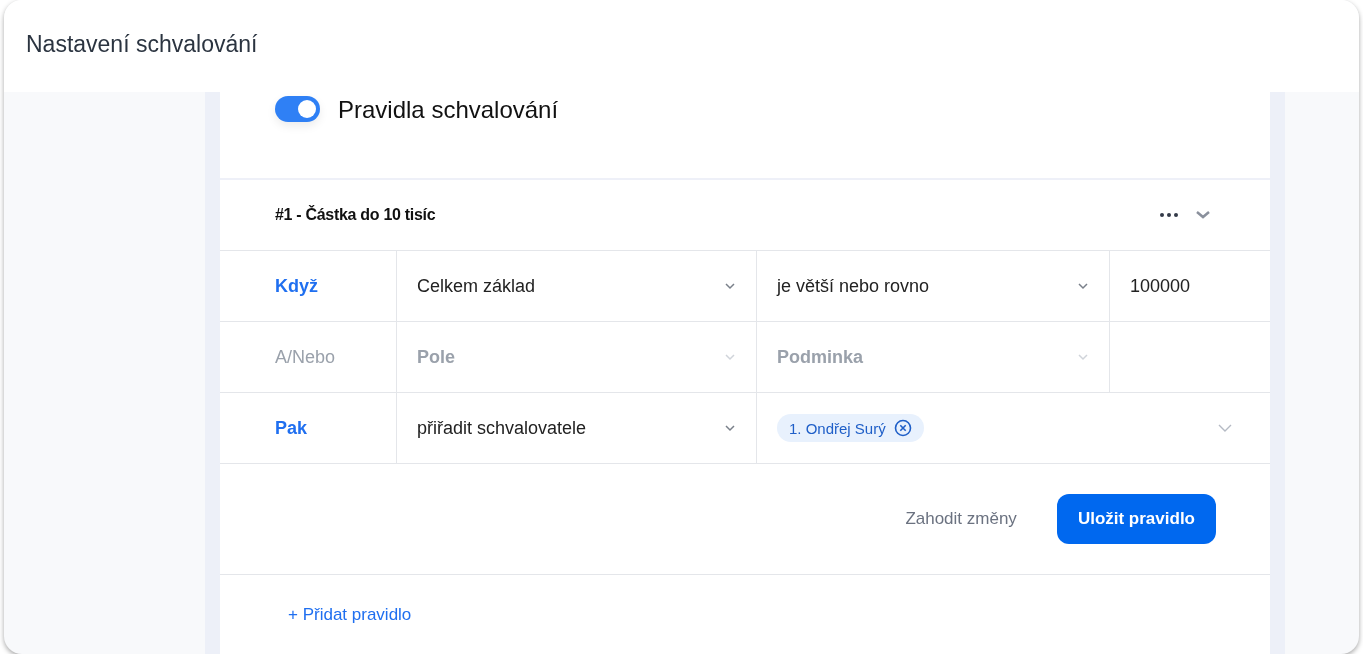  I want to click on toggle-switch, so click(297, 109).